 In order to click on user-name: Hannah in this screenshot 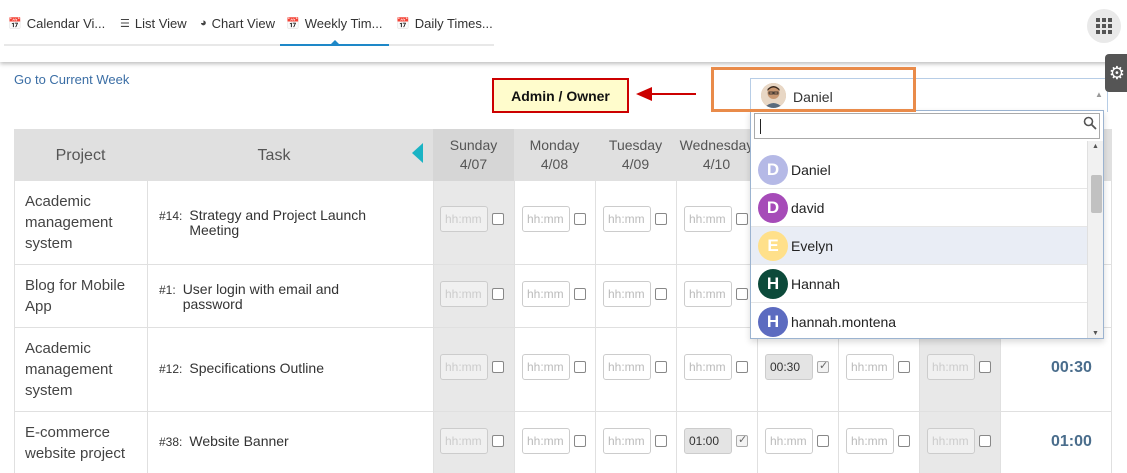, I will do `click(816, 283)`.